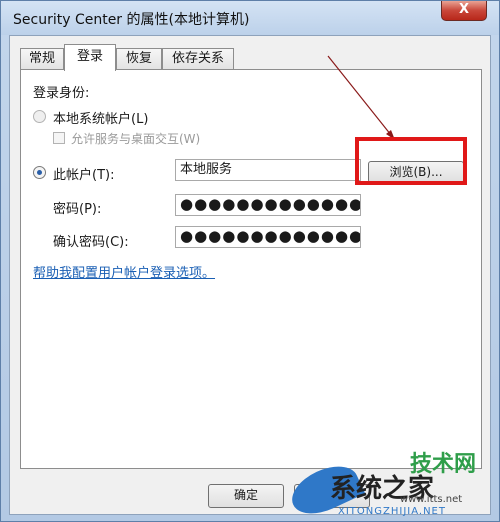  I want to click on logon-as-label: 登录身份:, so click(61, 93).